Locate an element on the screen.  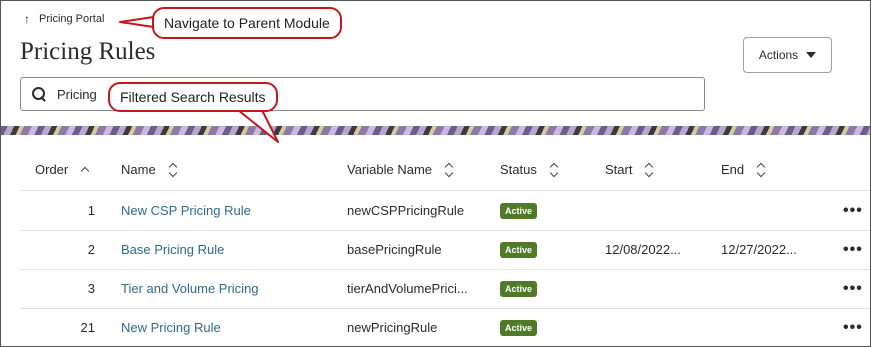
callout-parent: Navigate to Parent Module is located at coordinates (247, 23).